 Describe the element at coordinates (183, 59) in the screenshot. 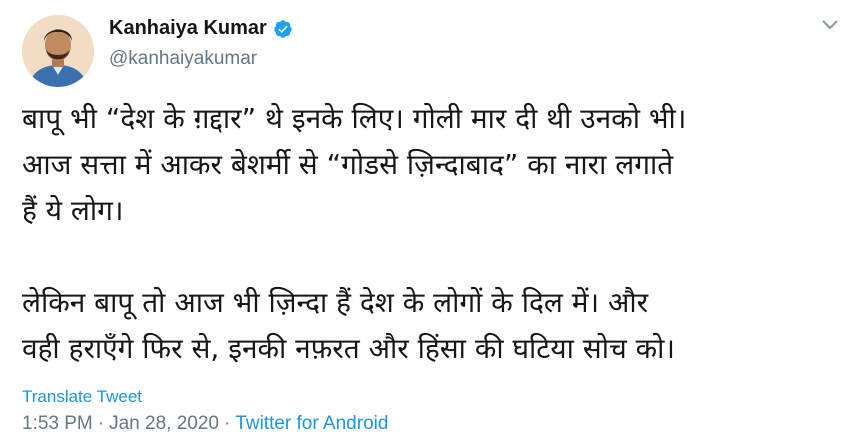

I see `author-handle: @kanhaiyakumar` at that location.